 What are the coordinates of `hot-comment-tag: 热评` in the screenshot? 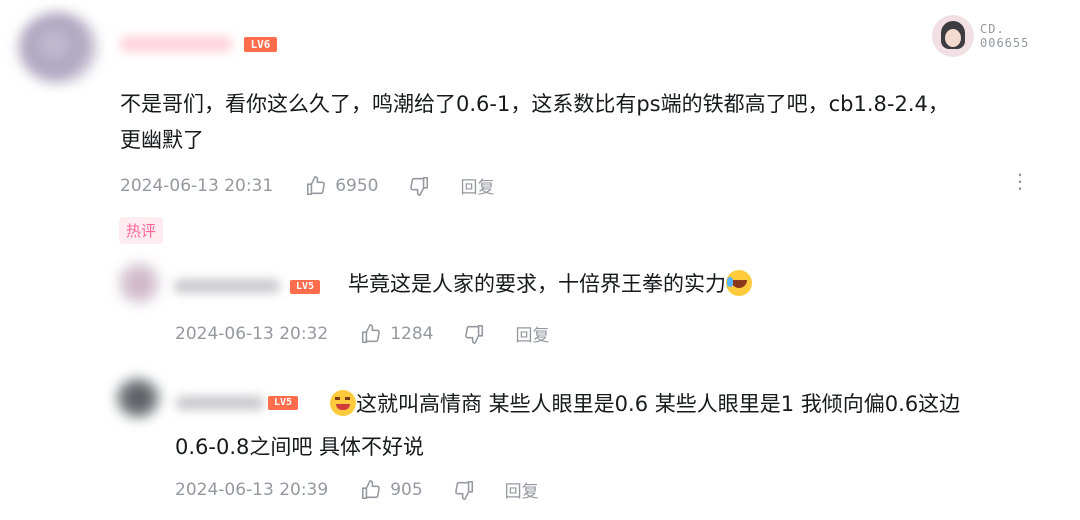 It's located at (141, 230).